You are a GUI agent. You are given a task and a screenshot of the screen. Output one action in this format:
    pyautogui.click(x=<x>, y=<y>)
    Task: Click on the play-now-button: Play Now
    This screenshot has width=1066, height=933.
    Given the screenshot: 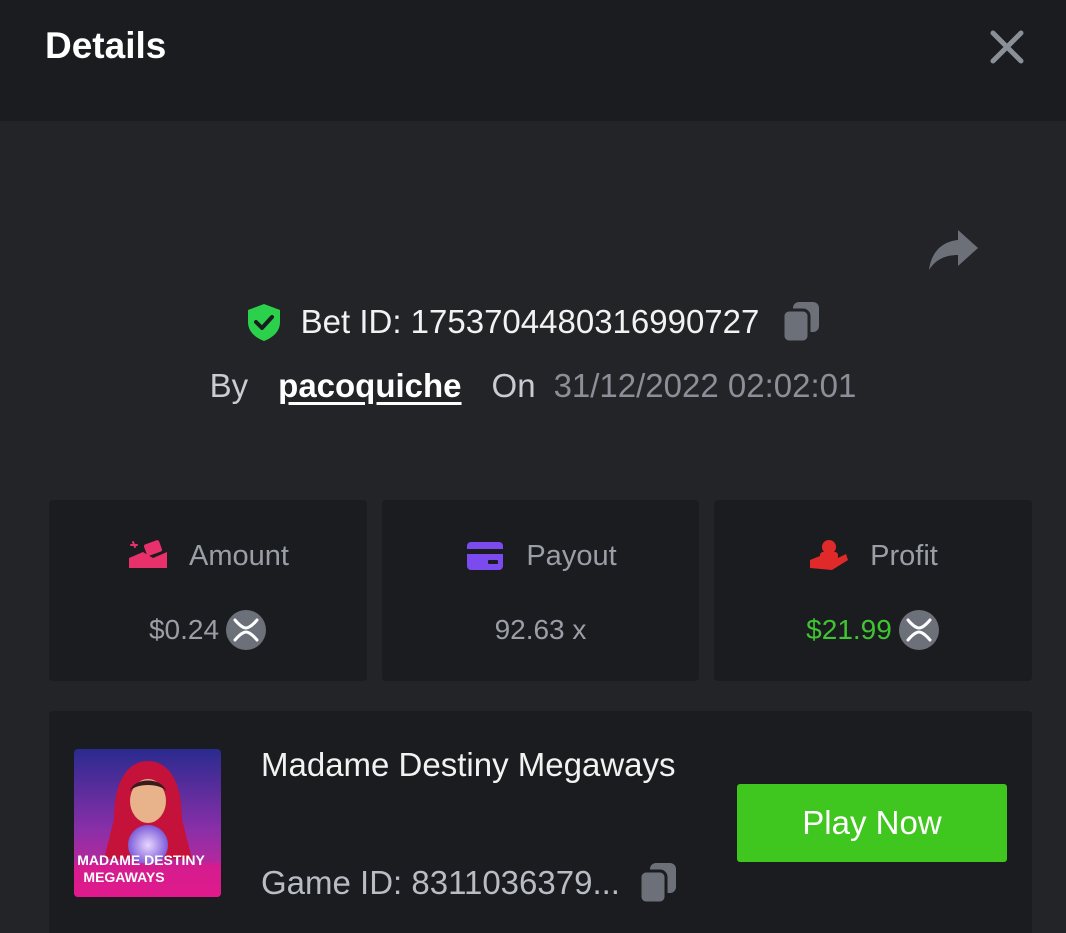 What is the action you would take?
    pyautogui.click(x=872, y=823)
    